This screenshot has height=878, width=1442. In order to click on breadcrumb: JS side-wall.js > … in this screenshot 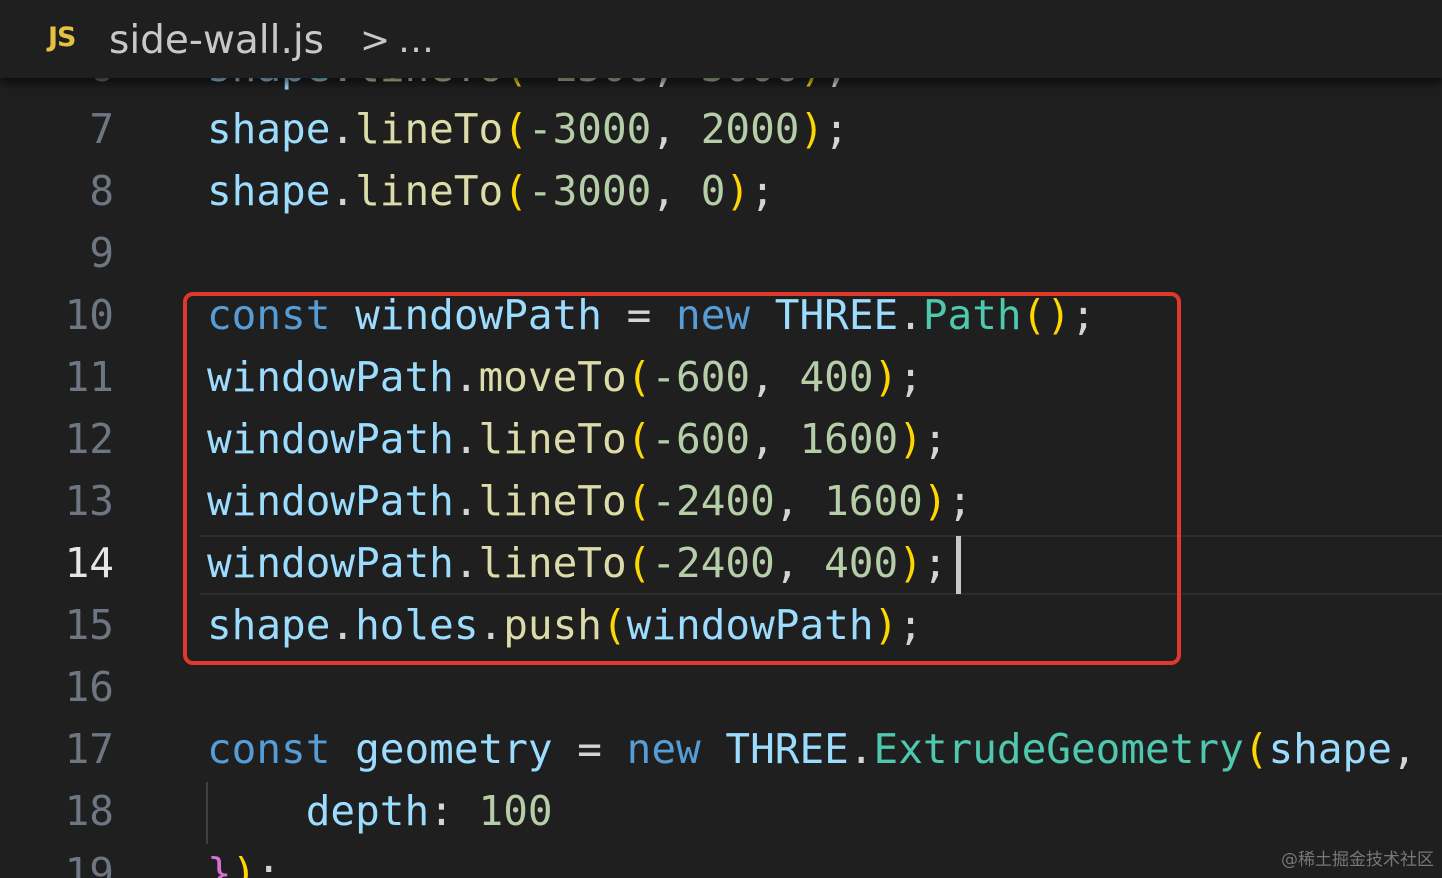, I will do `click(721, 39)`.